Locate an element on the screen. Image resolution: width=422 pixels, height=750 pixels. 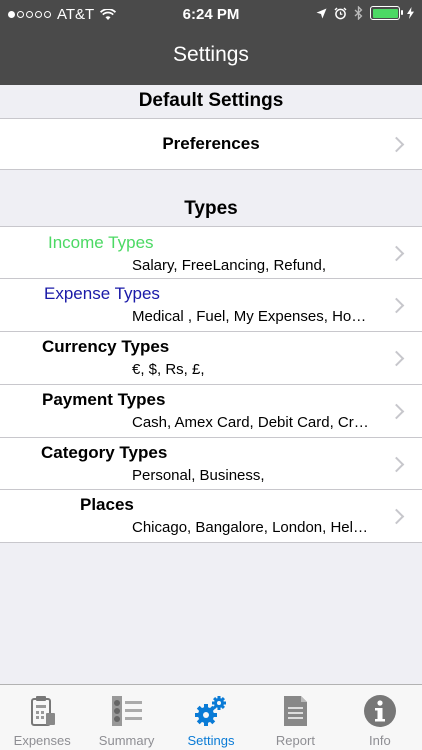
info-icon is located at coordinates (379, 711).